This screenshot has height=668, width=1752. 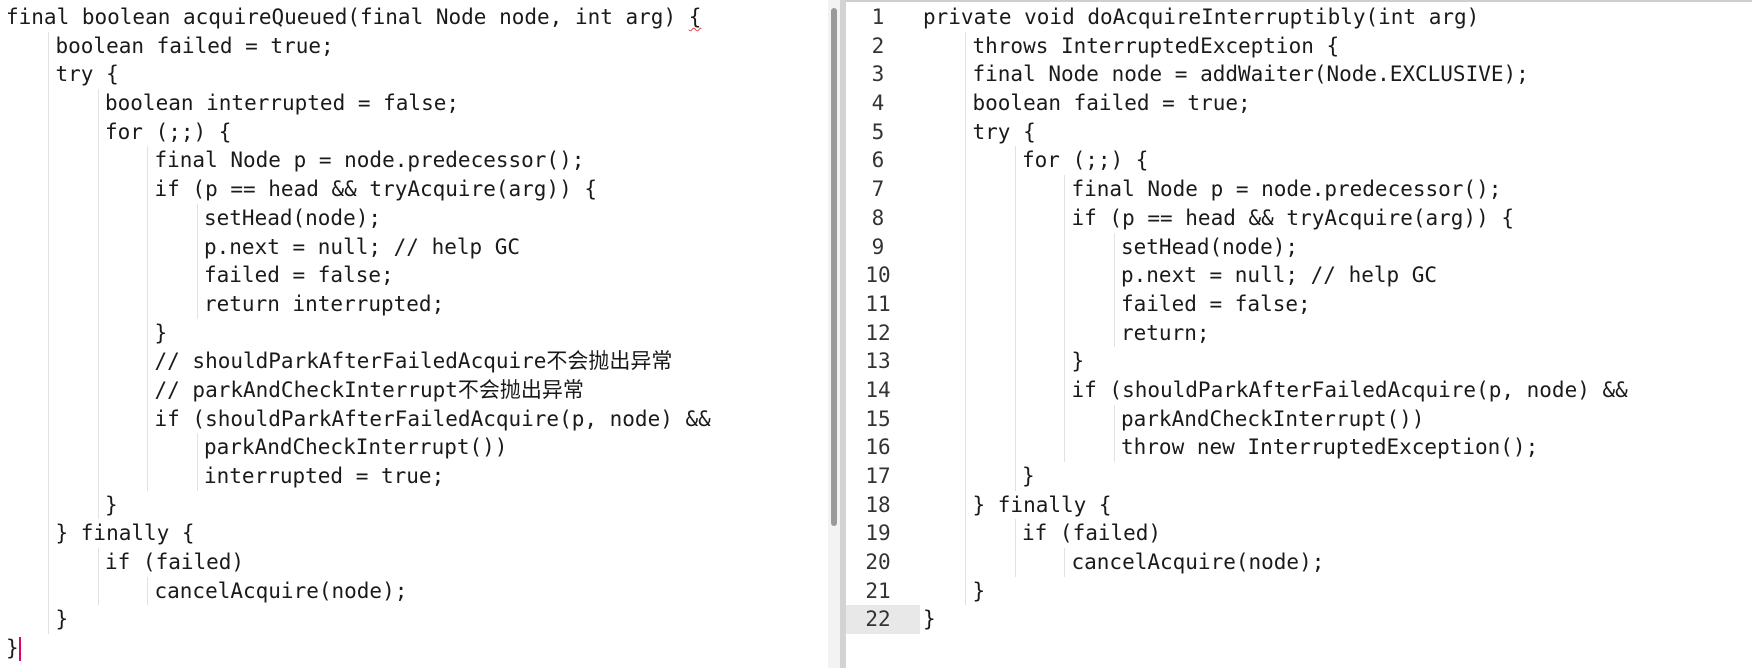 I want to click on line-number: 2, so click(x=878, y=45).